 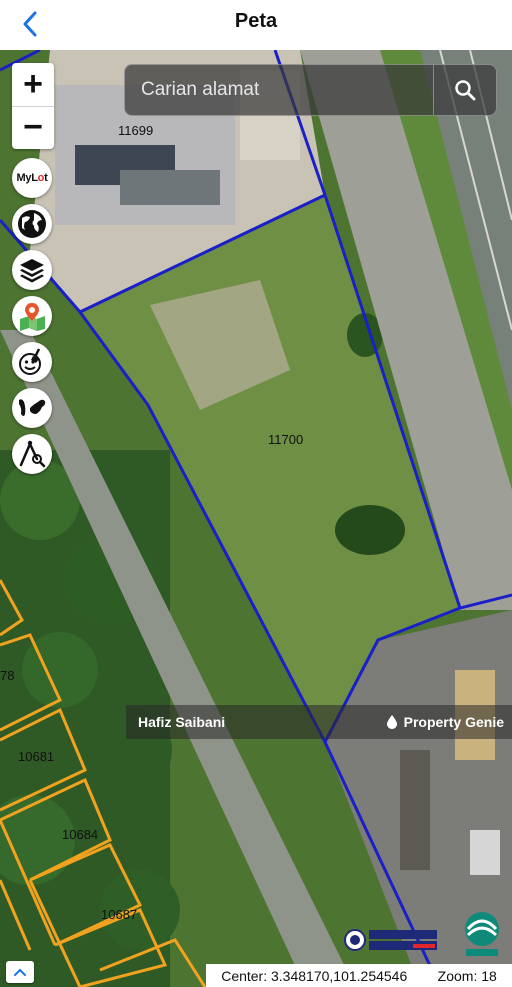 I want to click on layers-button, so click(x=32, y=270).